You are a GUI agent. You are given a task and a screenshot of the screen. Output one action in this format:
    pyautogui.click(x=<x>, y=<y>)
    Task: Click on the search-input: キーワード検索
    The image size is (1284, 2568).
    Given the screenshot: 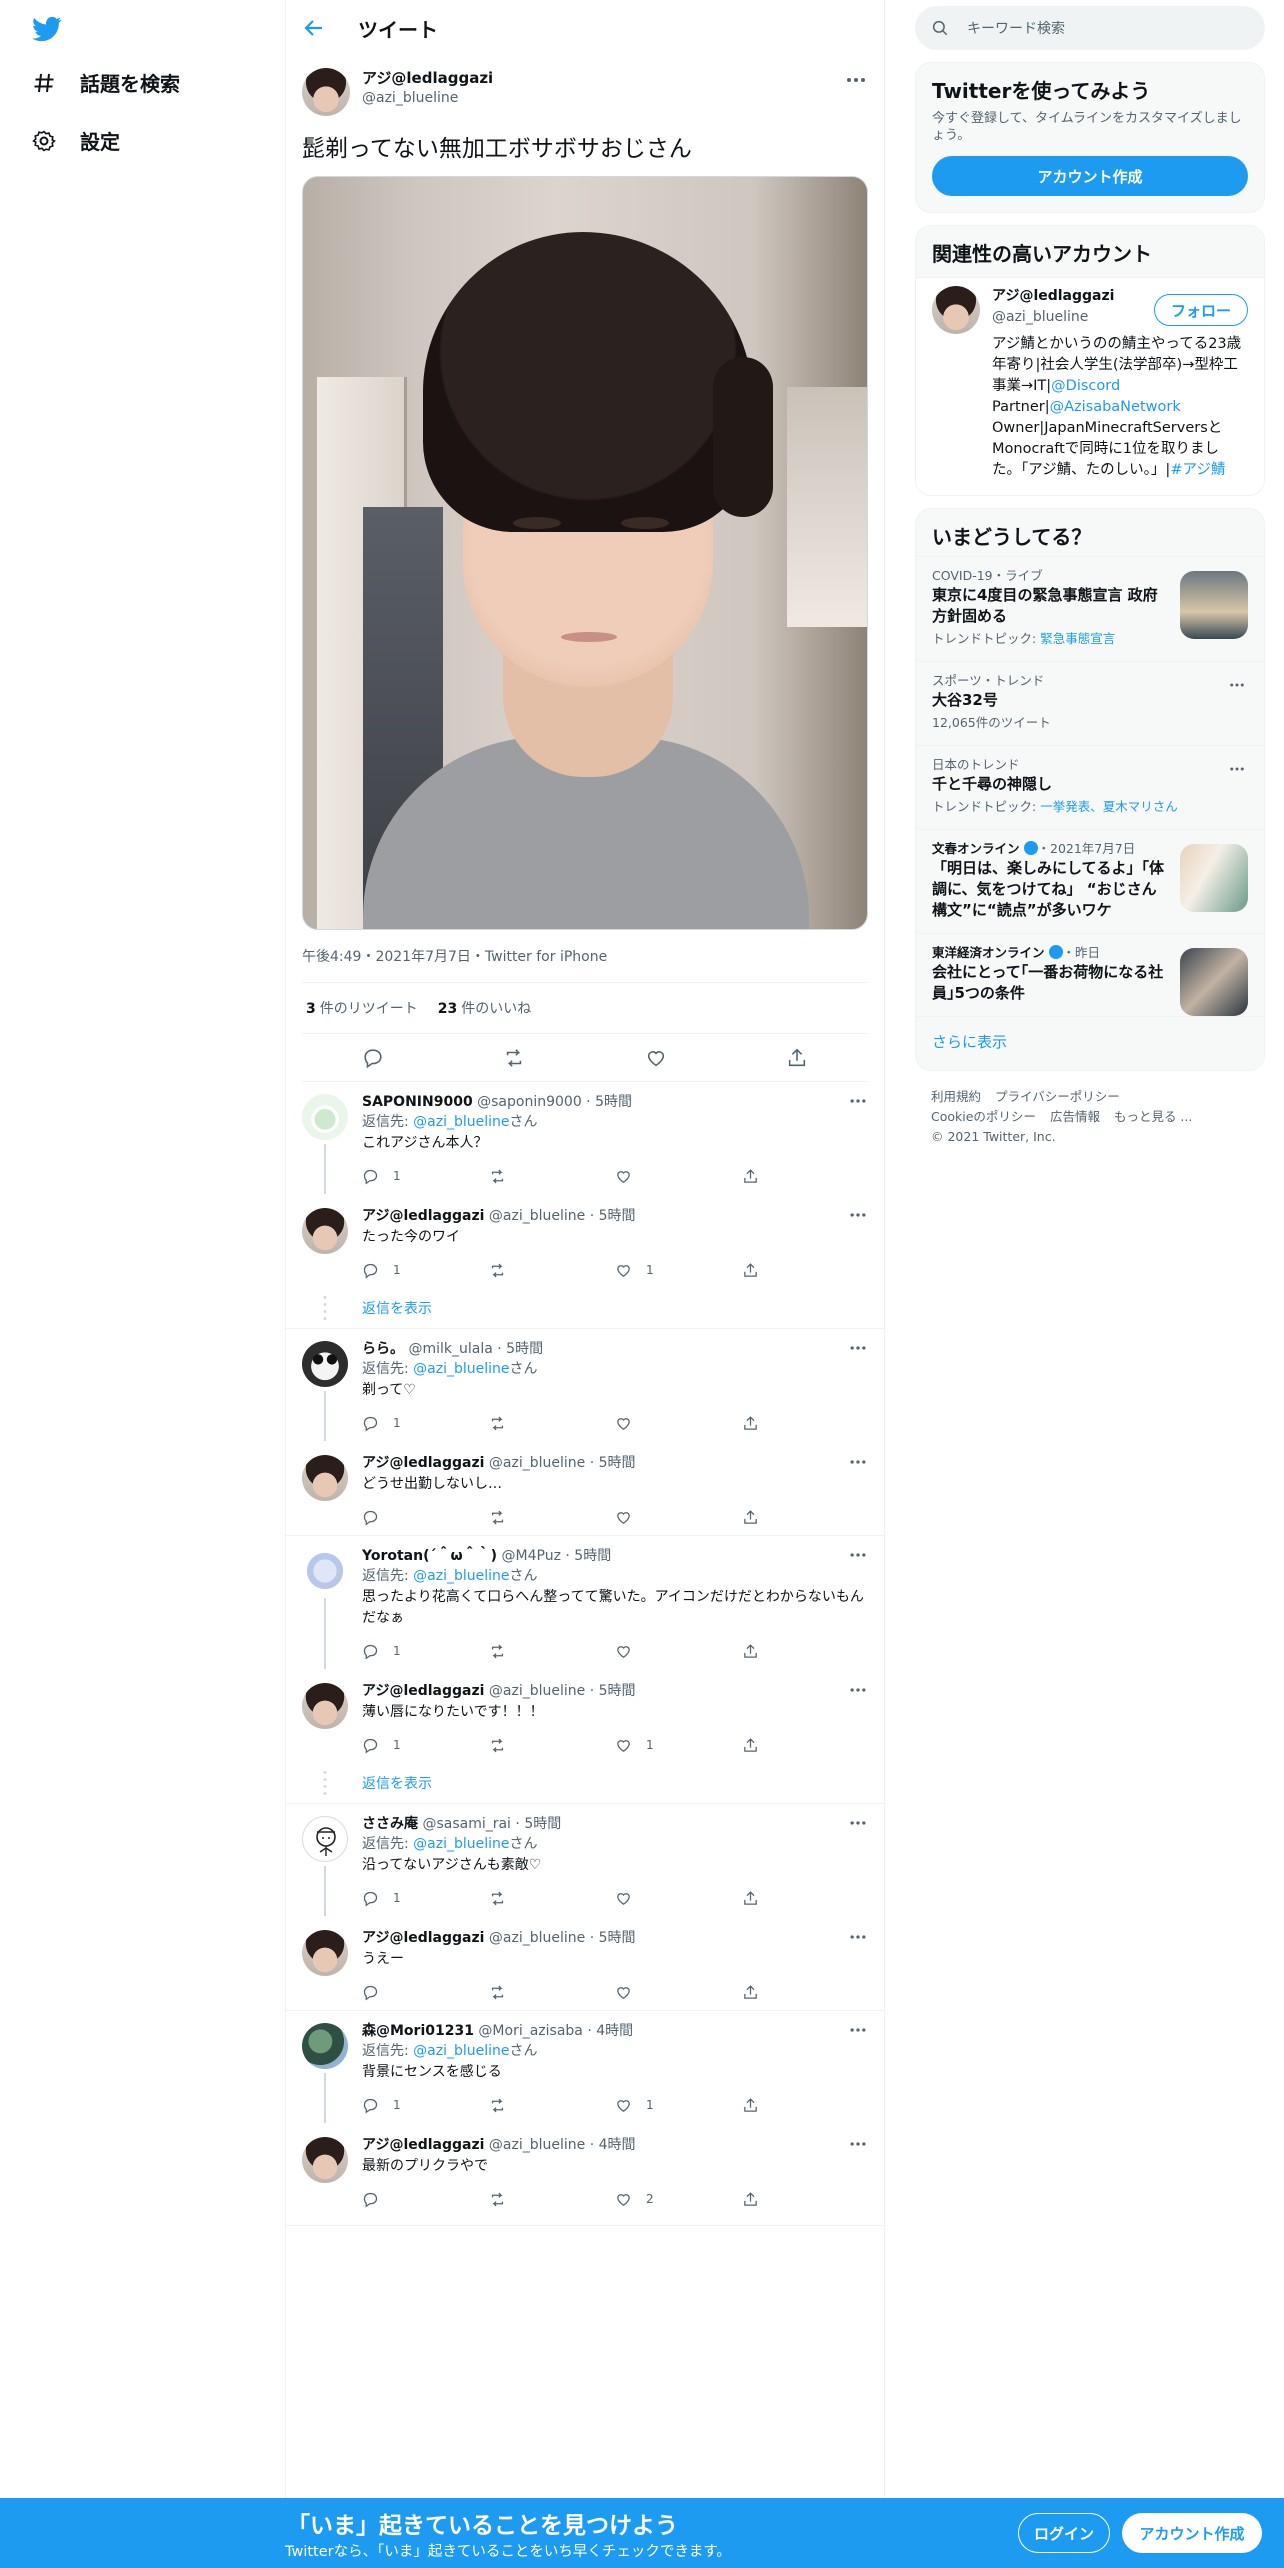 What is the action you would take?
    pyautogui.click(x=1016, y=28)
    